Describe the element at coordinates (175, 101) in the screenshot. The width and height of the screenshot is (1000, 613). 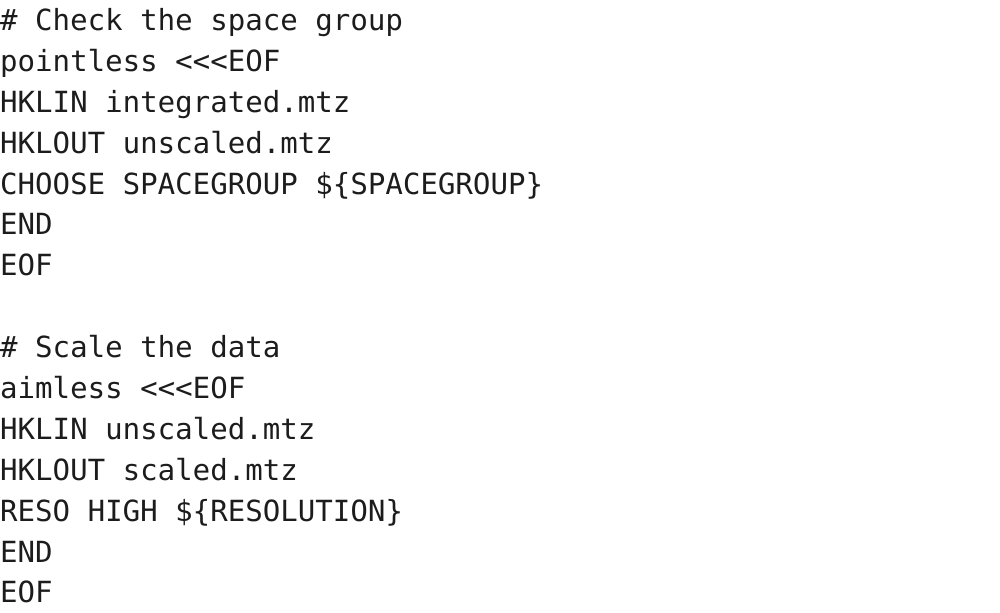
I see `code-line: HKLIN integrated.mtz` at that location.